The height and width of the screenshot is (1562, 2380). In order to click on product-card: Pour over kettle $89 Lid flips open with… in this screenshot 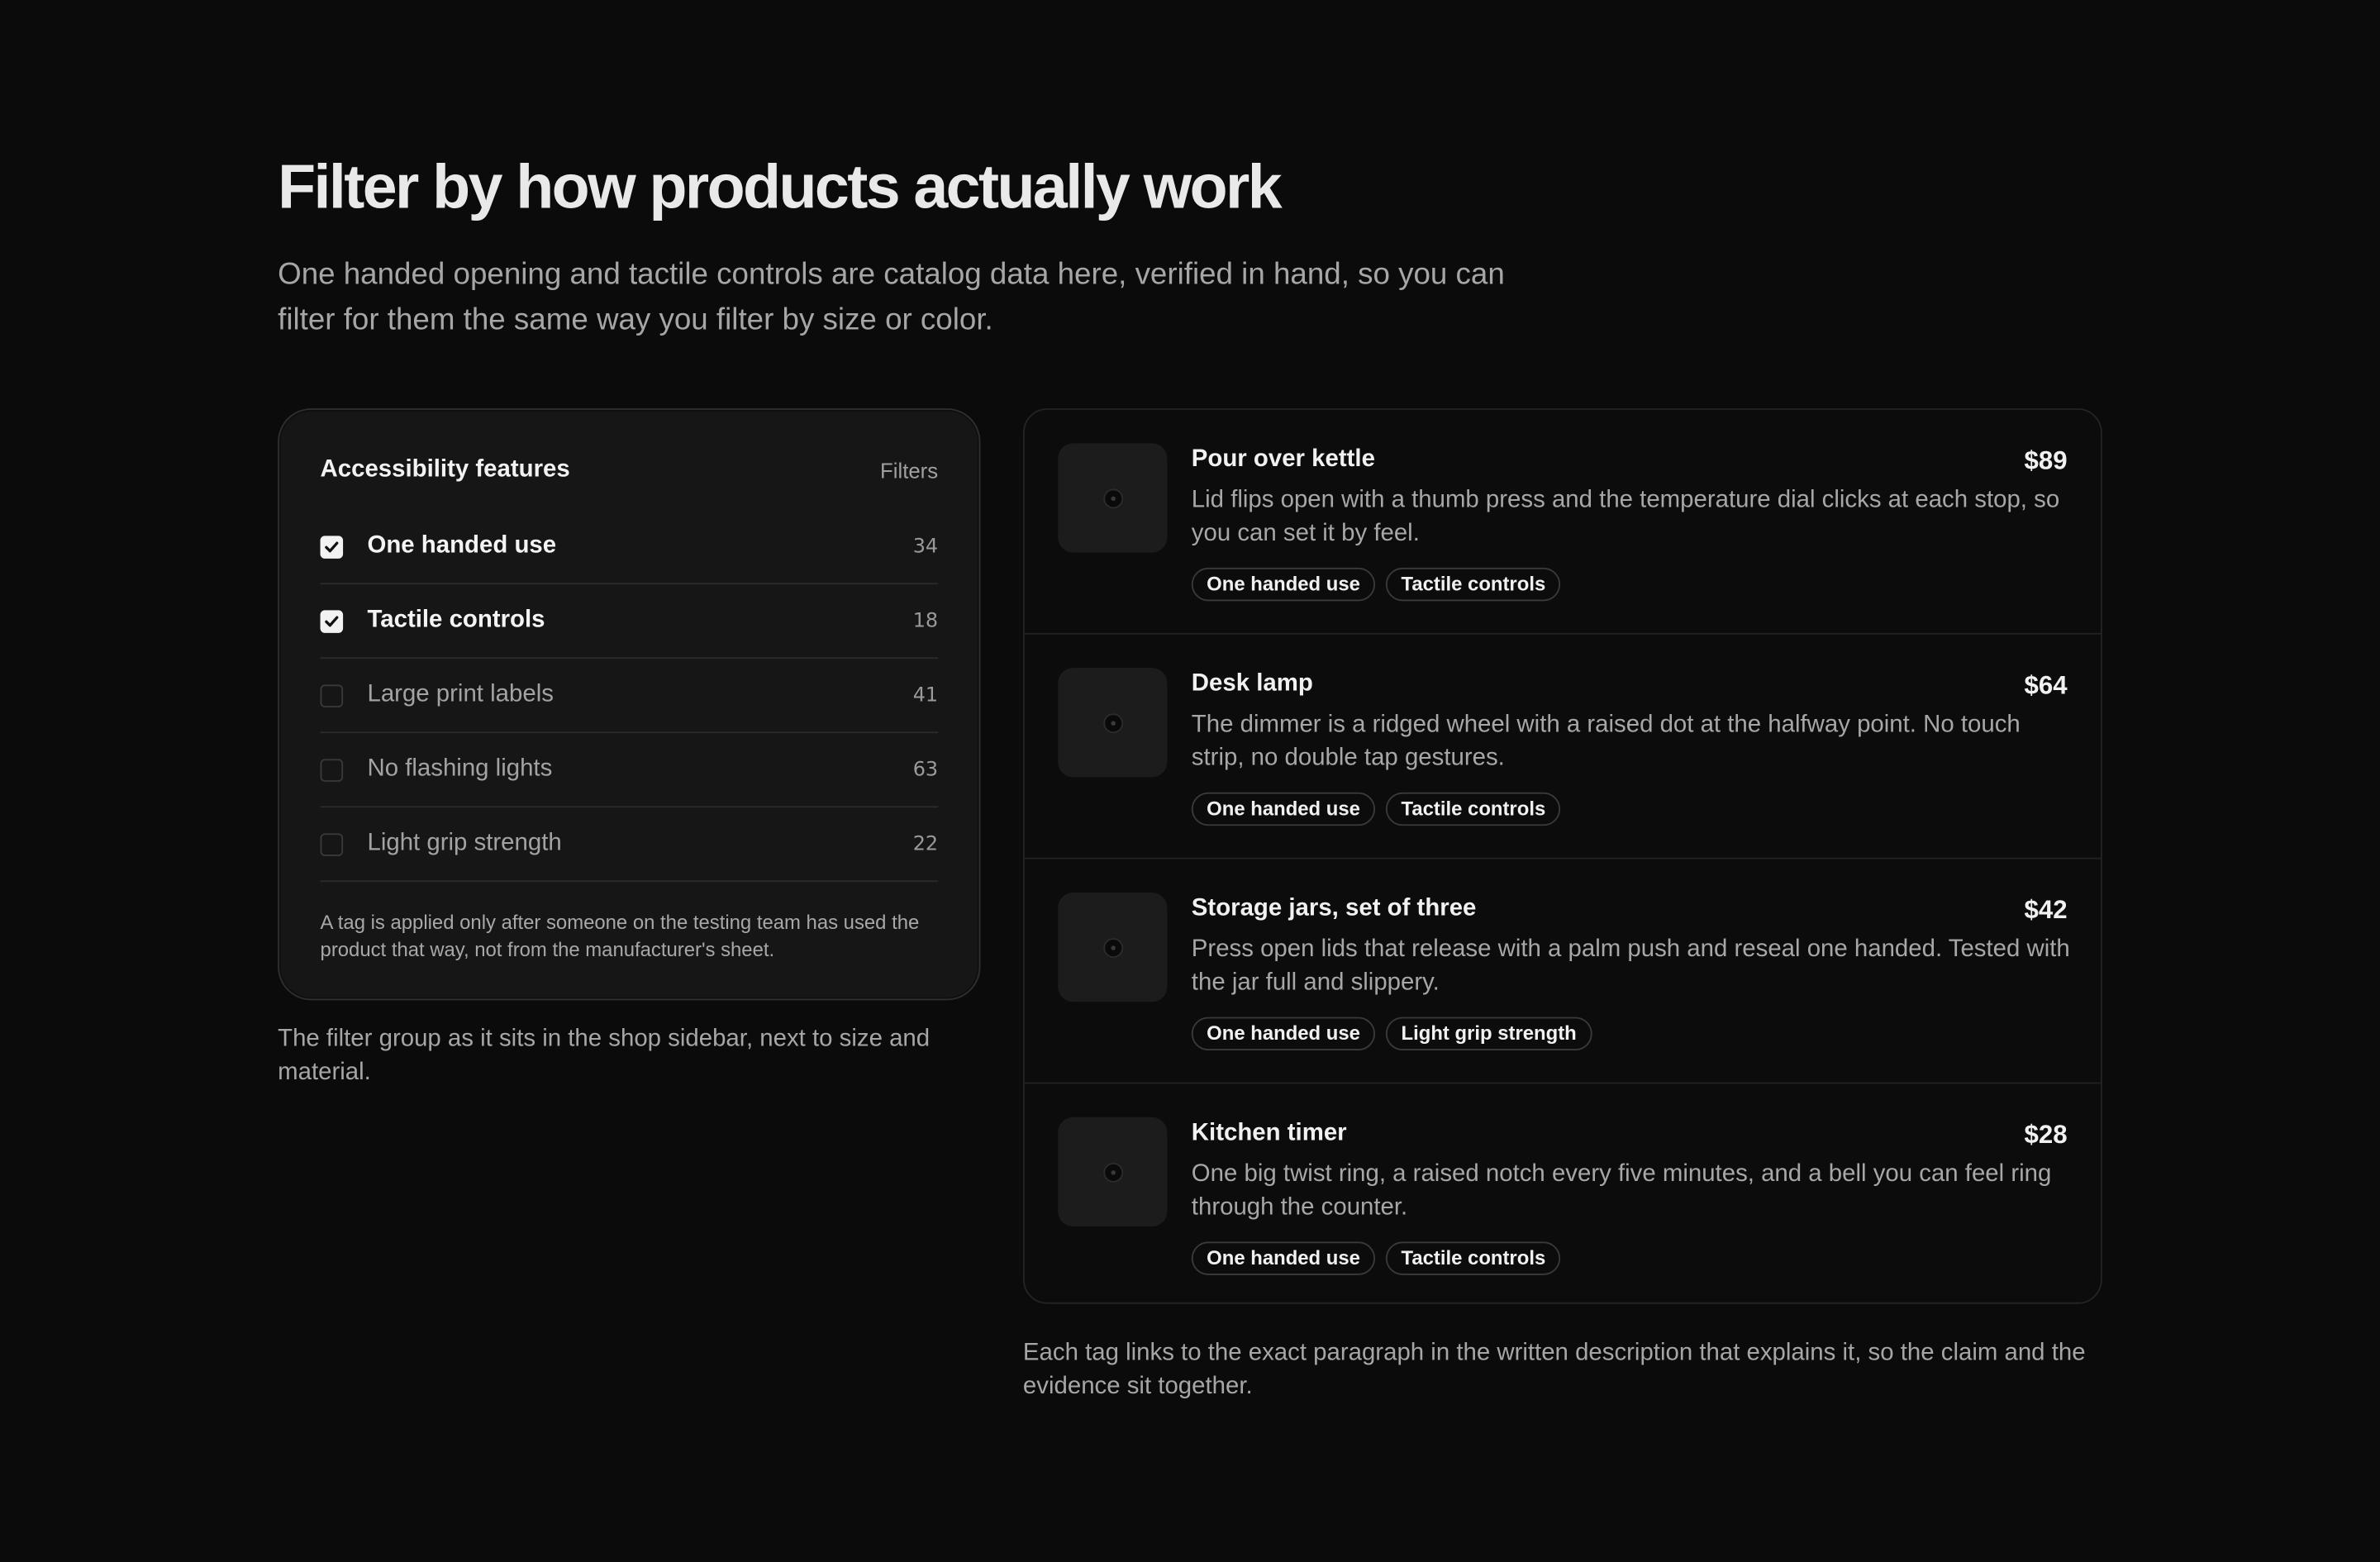, I will do `click(1562, 522)`.